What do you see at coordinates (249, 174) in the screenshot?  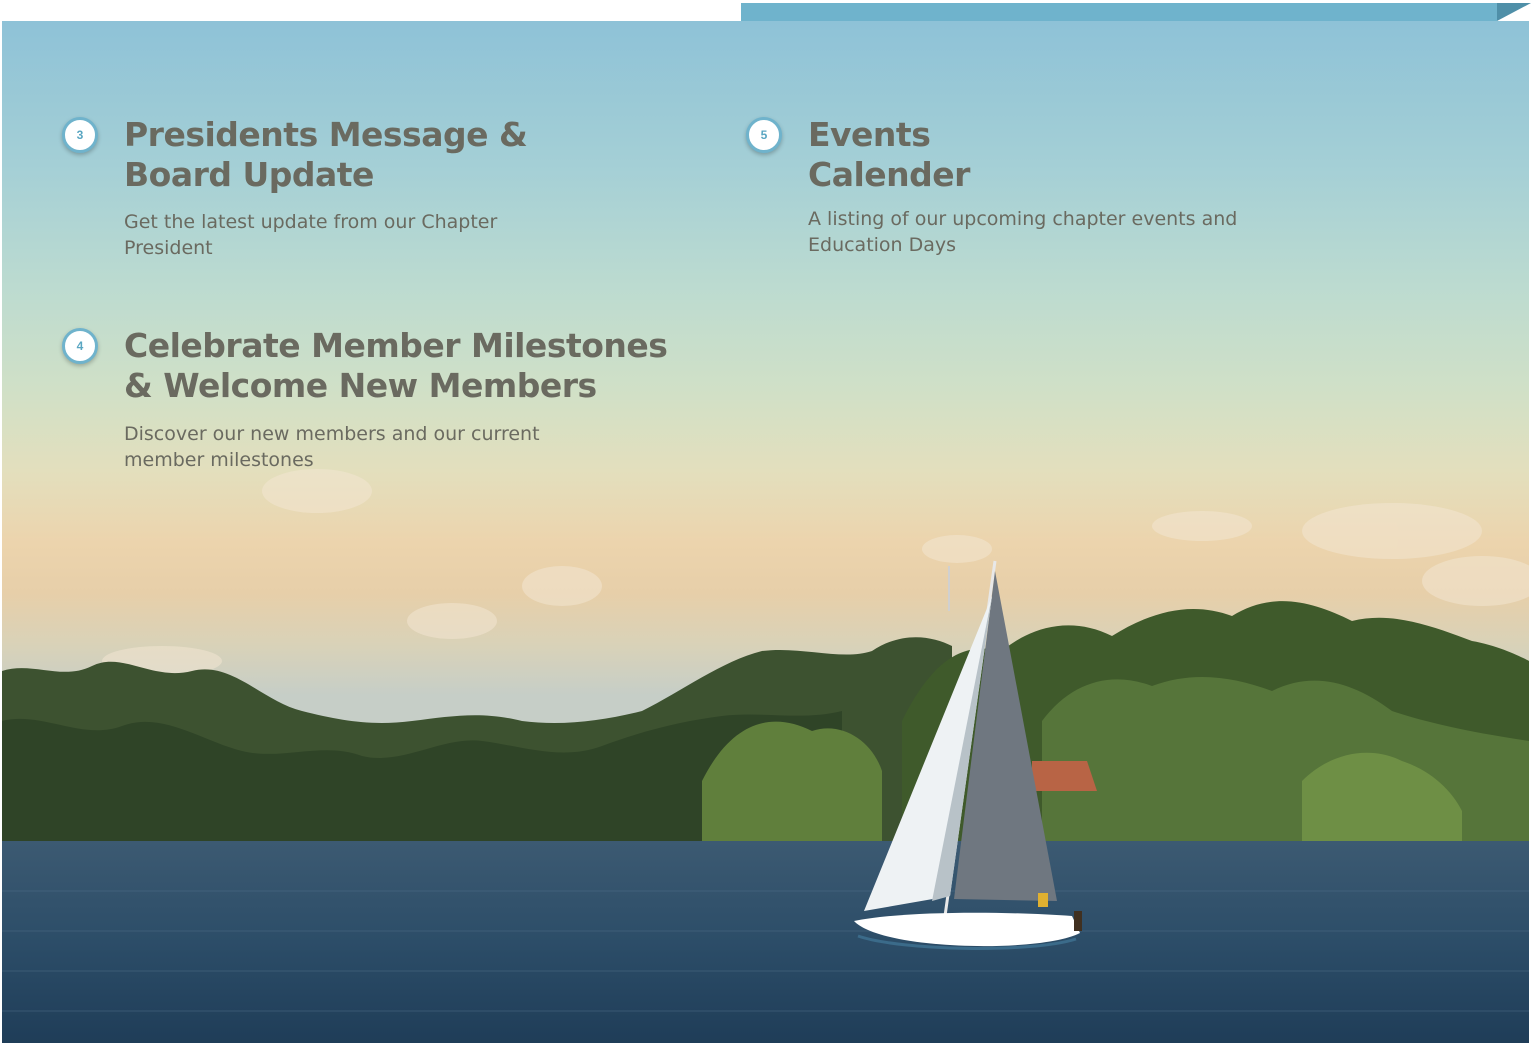 I see `title-line: Board Update` at bounding box center [249, 174].